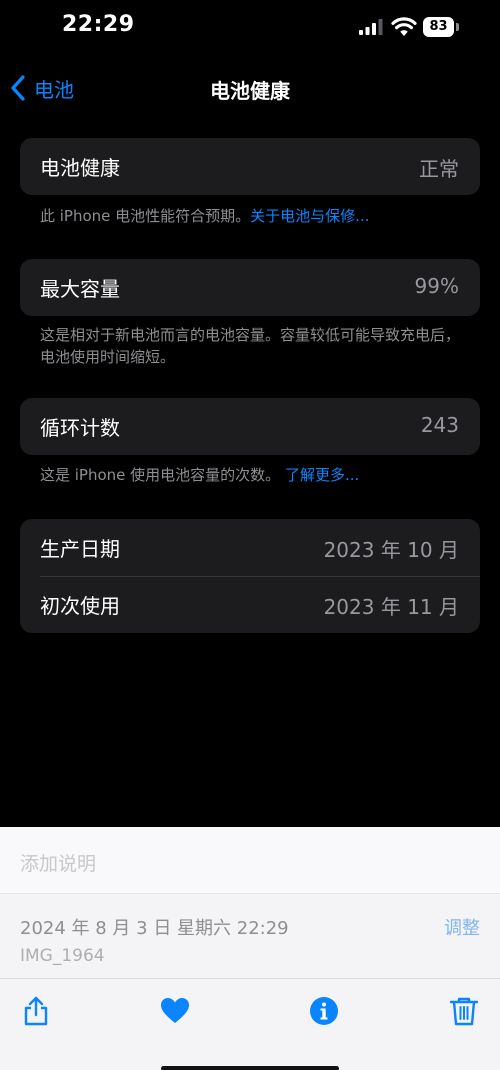  Describe the element at coordinates (62, 956) in the screenshot. I see `photo-filename: IMG_1964` at that location.